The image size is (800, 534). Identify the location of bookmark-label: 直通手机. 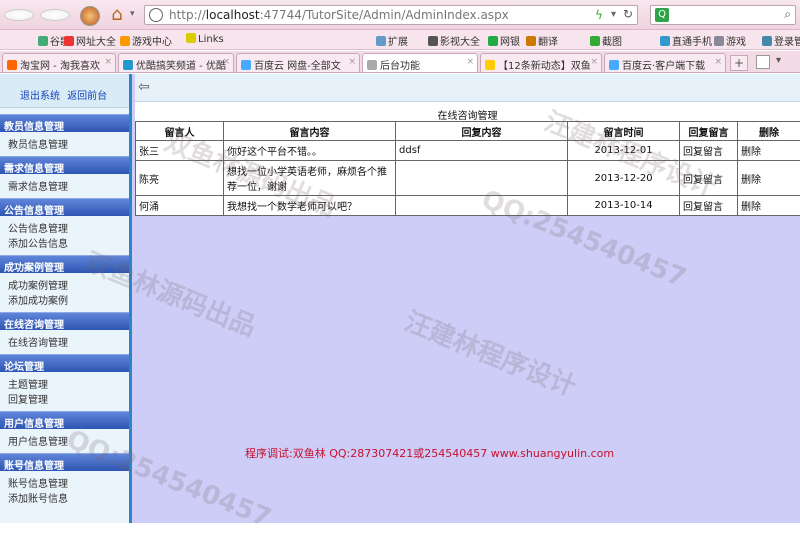
(692, 42).